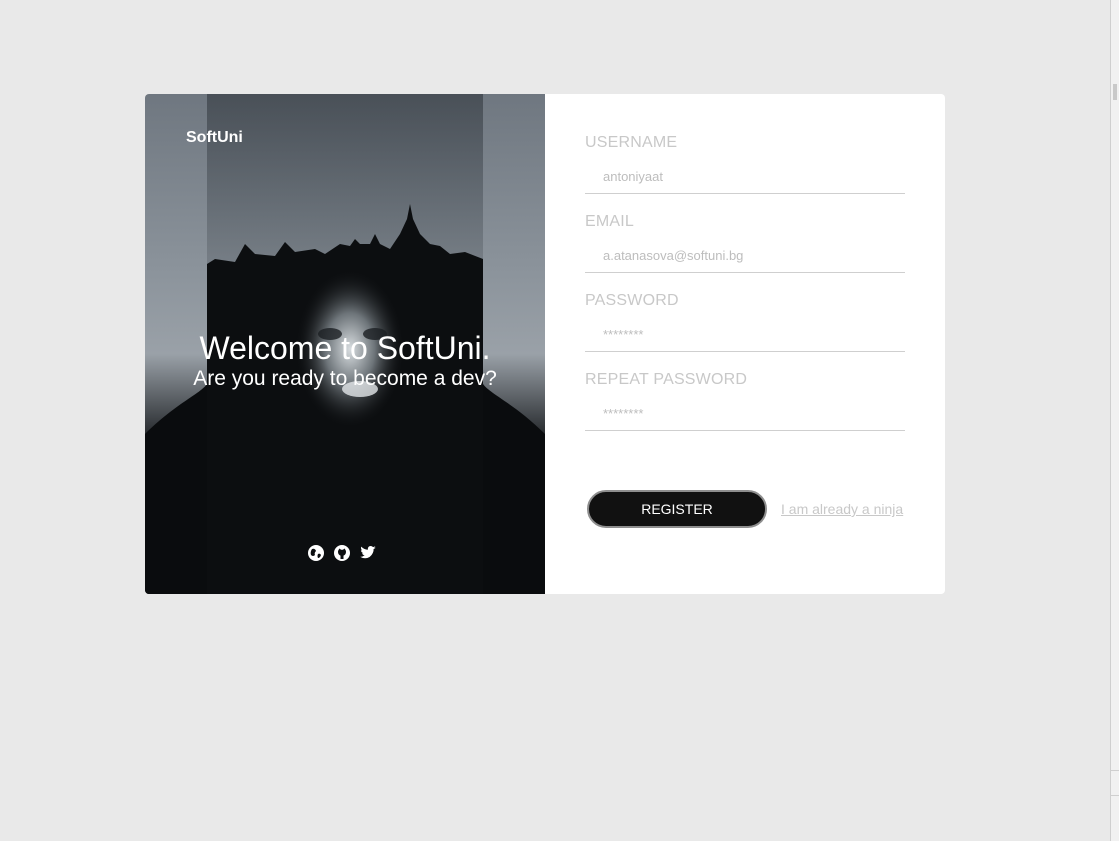  I want to click on globe-icon, so click(316, 553).